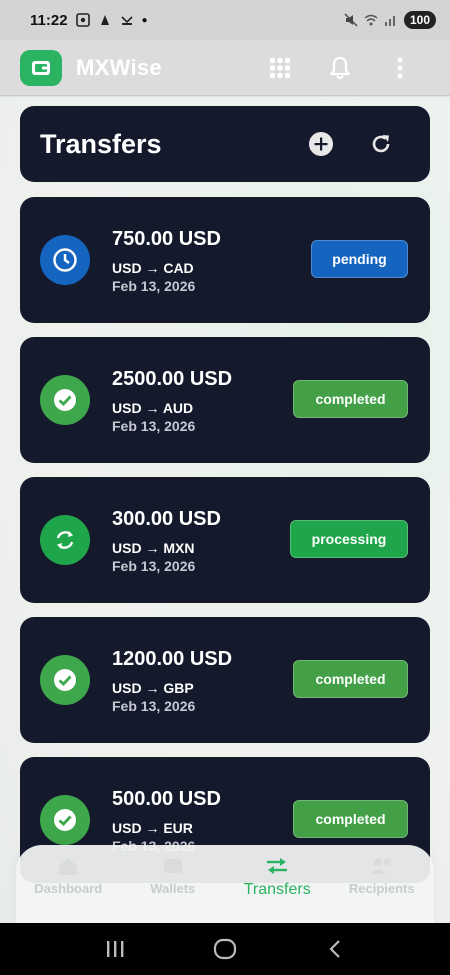 The width and height of the screenshot is (450, 975). I want to click on refresh-button, so click(381, 144).